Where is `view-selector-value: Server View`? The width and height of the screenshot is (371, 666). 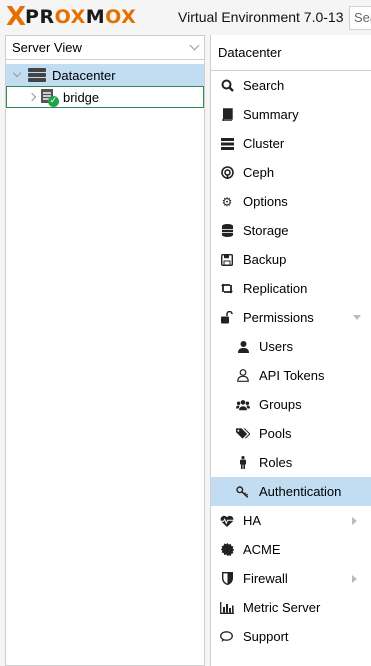
view-selector-value: Server View is located at coordinates (47, 47).